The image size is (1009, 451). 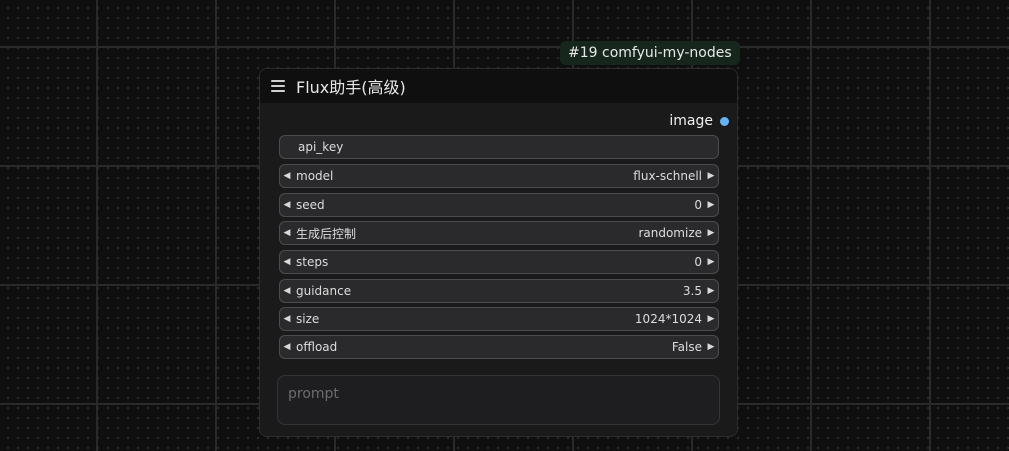 I want to click on control-after-generate-combo: ◀ 生成后控制 randomize ▶, so click(x=499, y=233).